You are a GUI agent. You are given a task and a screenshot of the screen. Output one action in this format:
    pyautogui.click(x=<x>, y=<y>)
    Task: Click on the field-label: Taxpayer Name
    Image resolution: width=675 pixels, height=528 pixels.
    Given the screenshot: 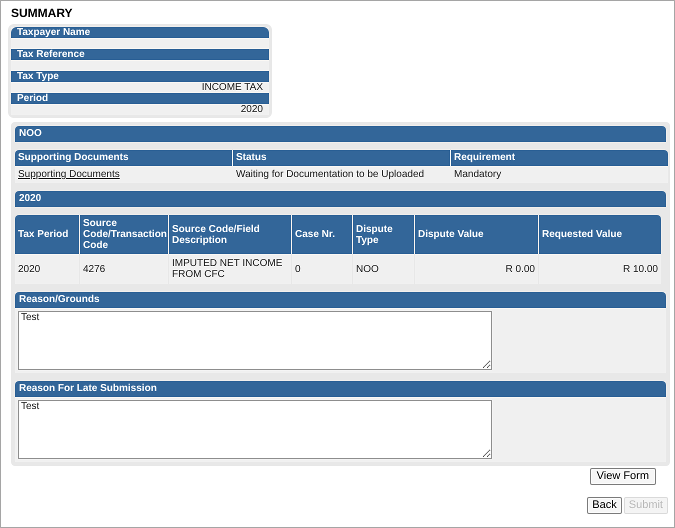 What is the action you would take?
    pyautogui.click(x=140, y=32)
    